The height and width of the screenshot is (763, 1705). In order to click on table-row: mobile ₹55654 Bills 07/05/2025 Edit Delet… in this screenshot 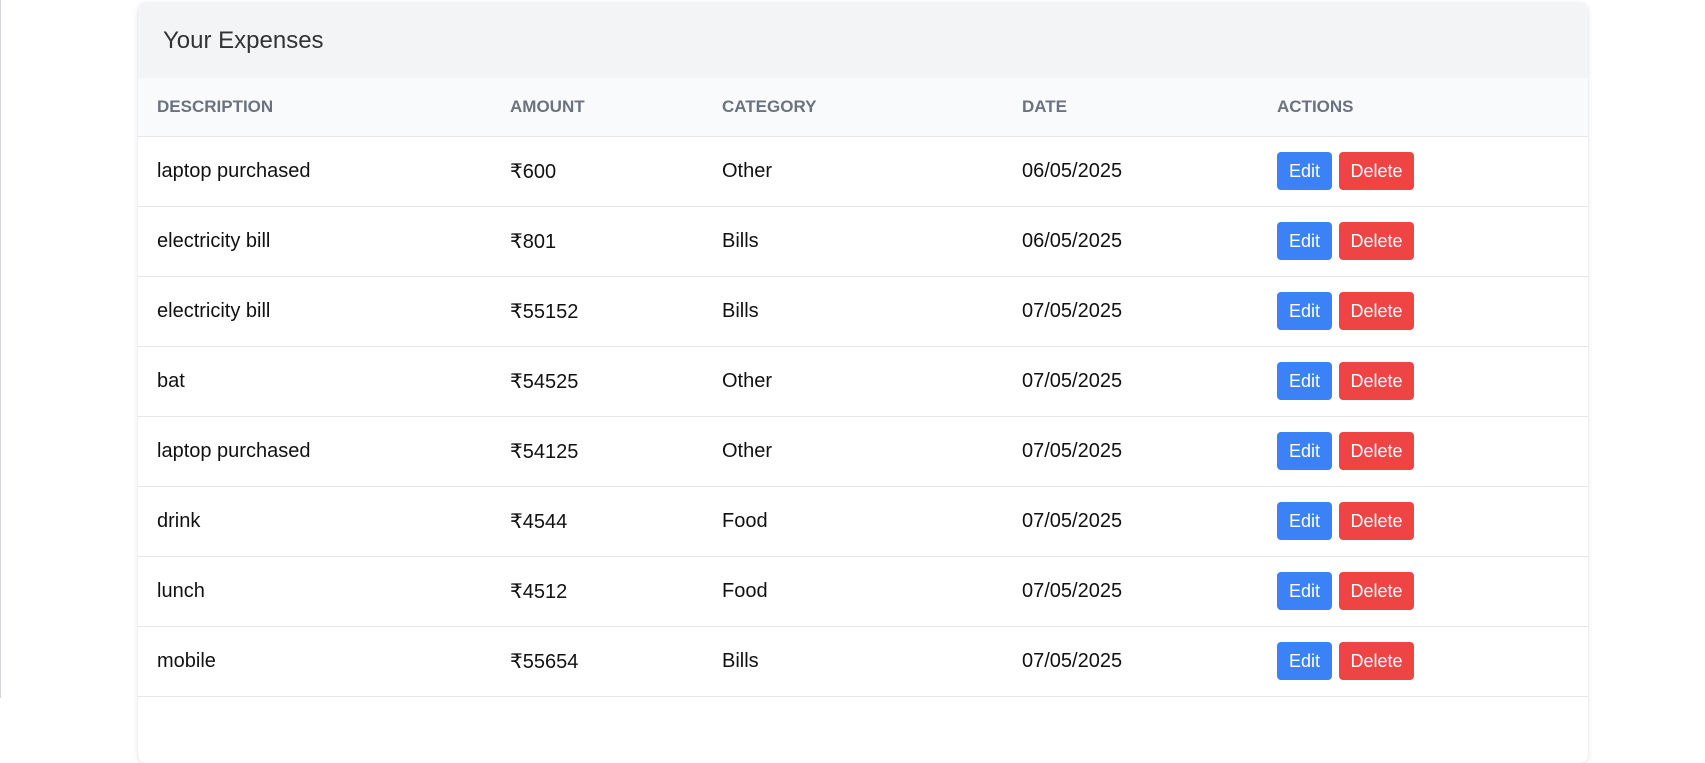, I will do `click(863, 661)`.